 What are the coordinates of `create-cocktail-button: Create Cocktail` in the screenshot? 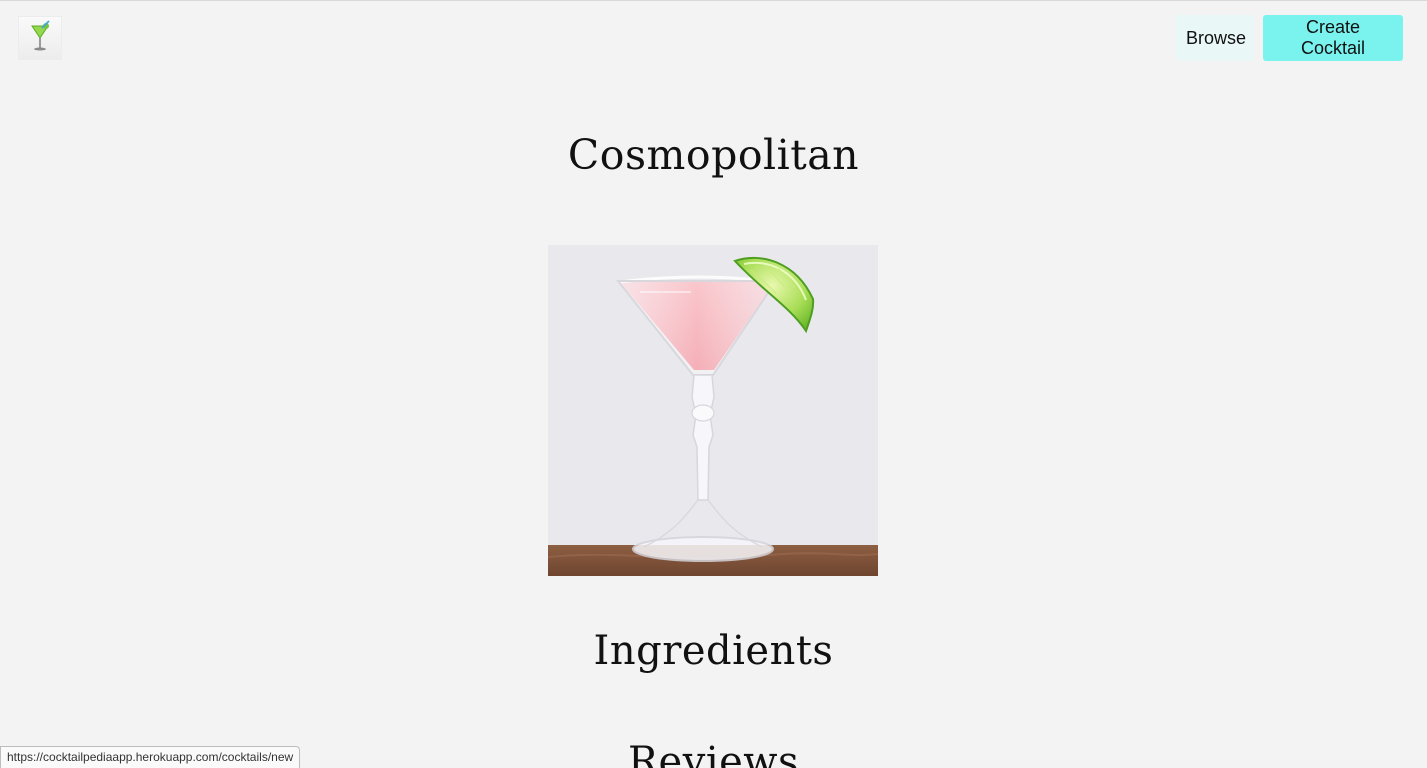 It's located at (1333, 38).